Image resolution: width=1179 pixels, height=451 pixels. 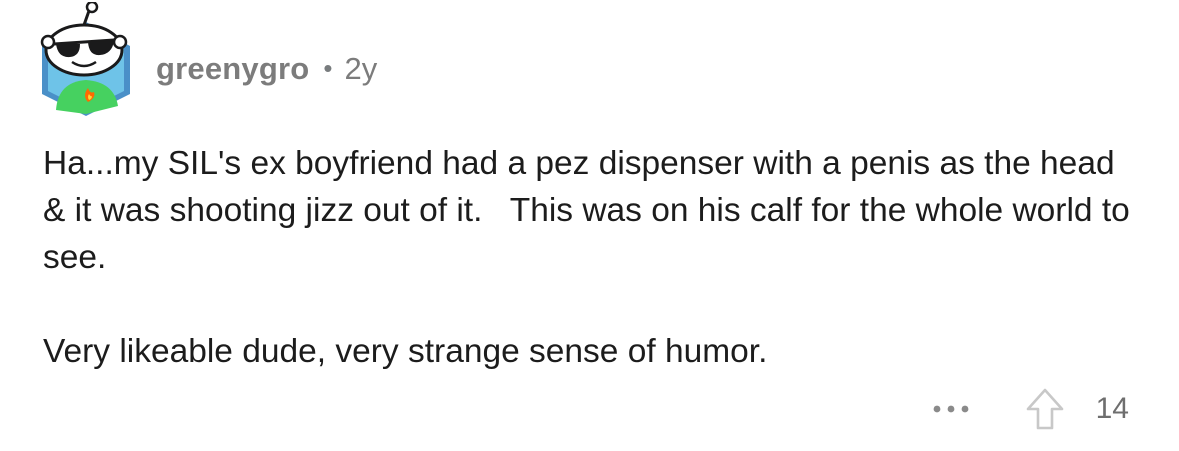 I want to click on vote-score: 14, so click(x=1112, y=408).